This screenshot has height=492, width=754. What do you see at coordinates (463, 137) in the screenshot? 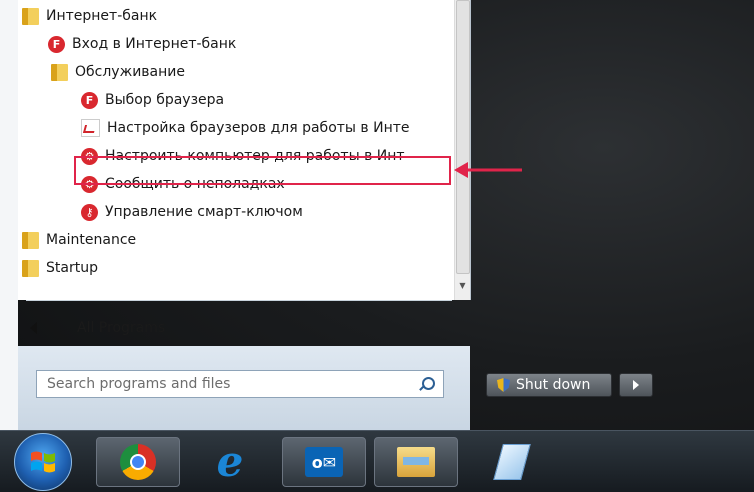
I see `scrollbar-thumb` at bounding box center [463, 137].